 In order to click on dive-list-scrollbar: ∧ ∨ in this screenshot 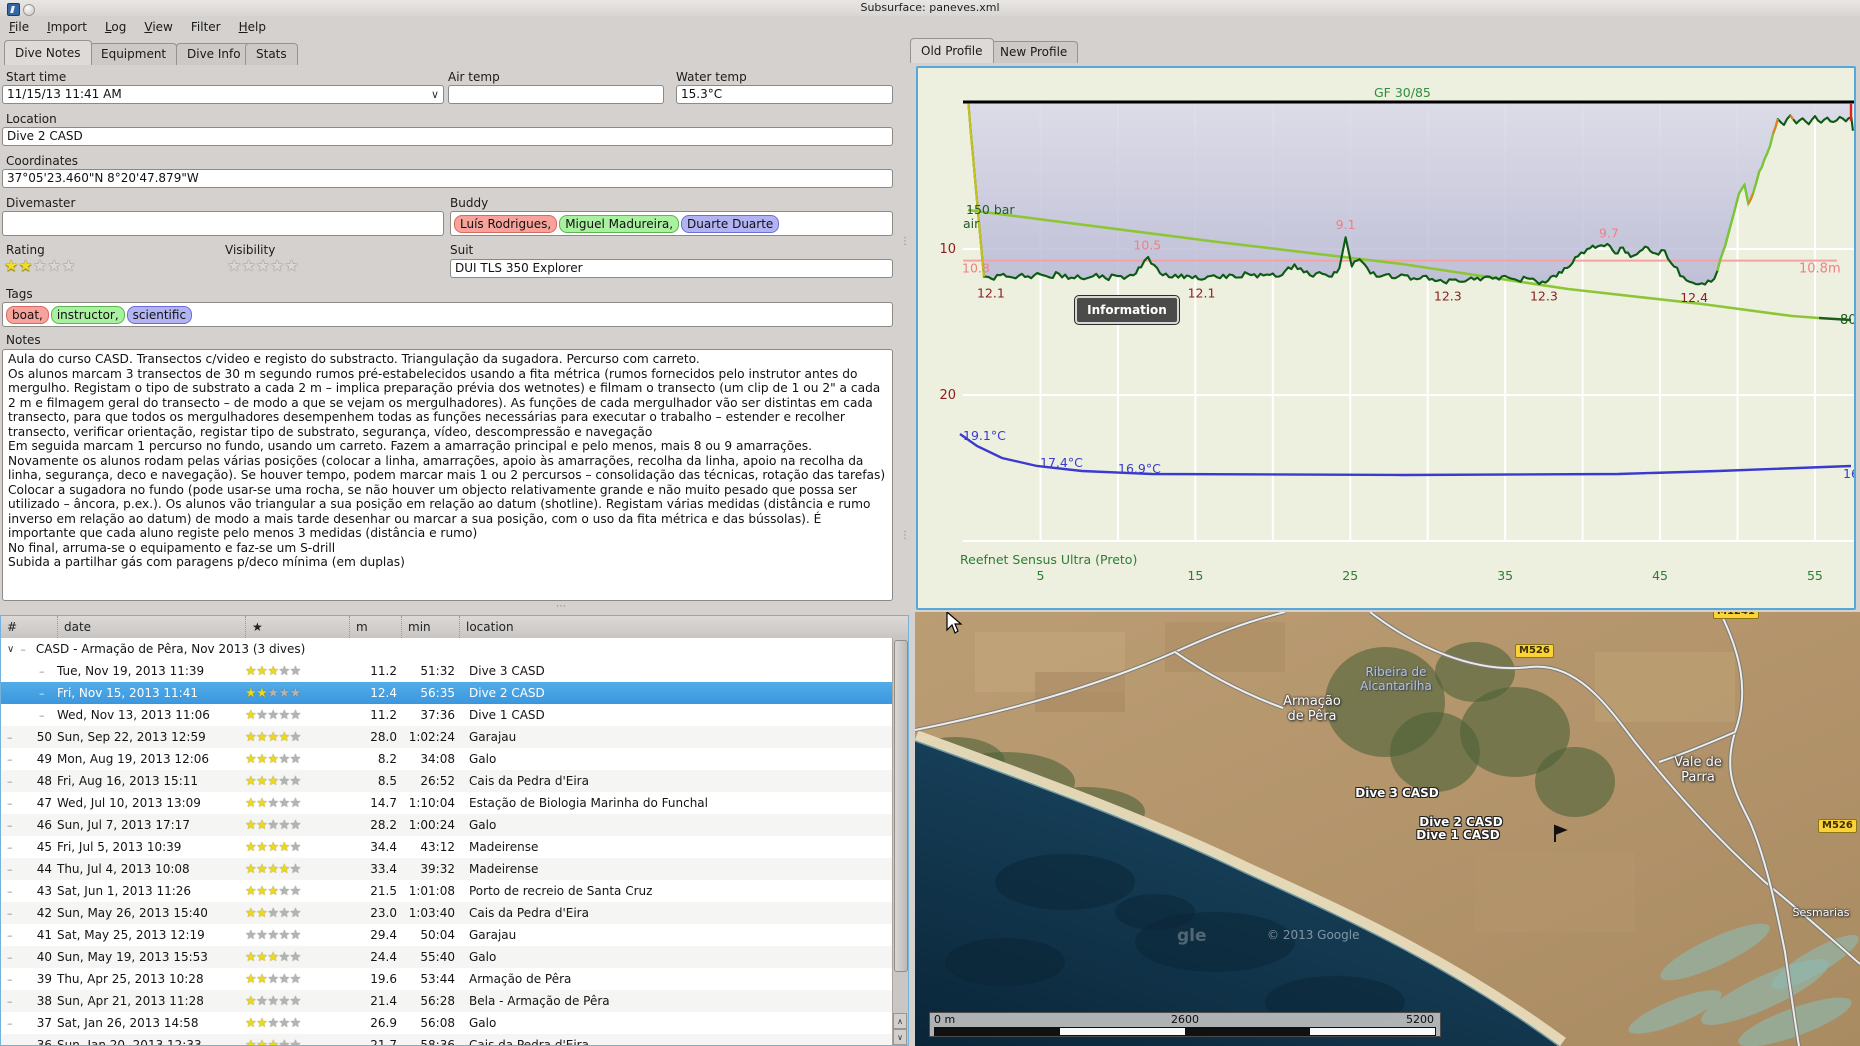, I will do `click(900, 841)`.